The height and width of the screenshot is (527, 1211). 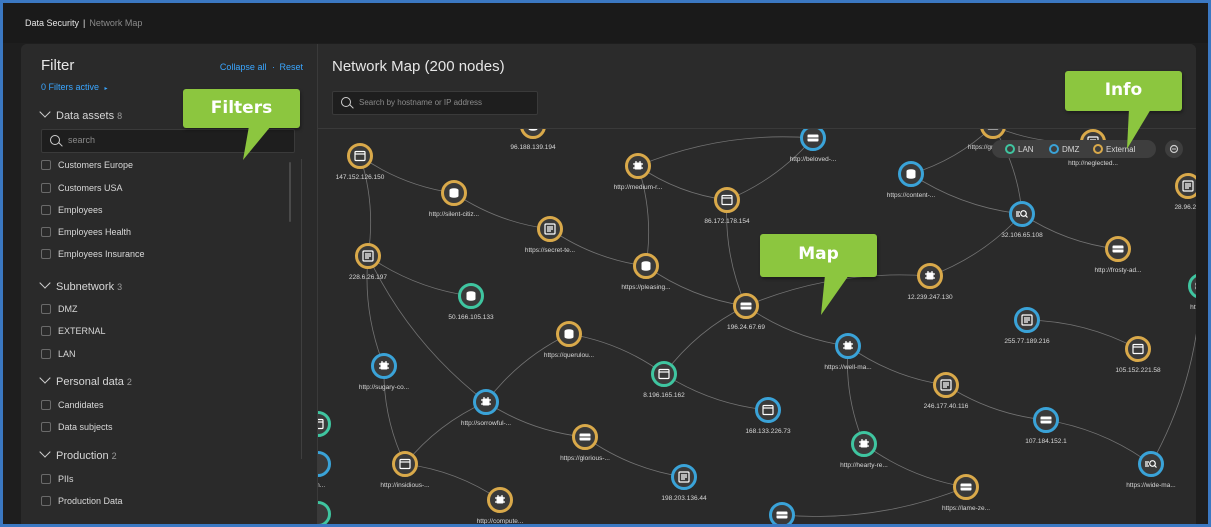 I want to click on checkbox-employees: Employees, so click(x=72, y=210).